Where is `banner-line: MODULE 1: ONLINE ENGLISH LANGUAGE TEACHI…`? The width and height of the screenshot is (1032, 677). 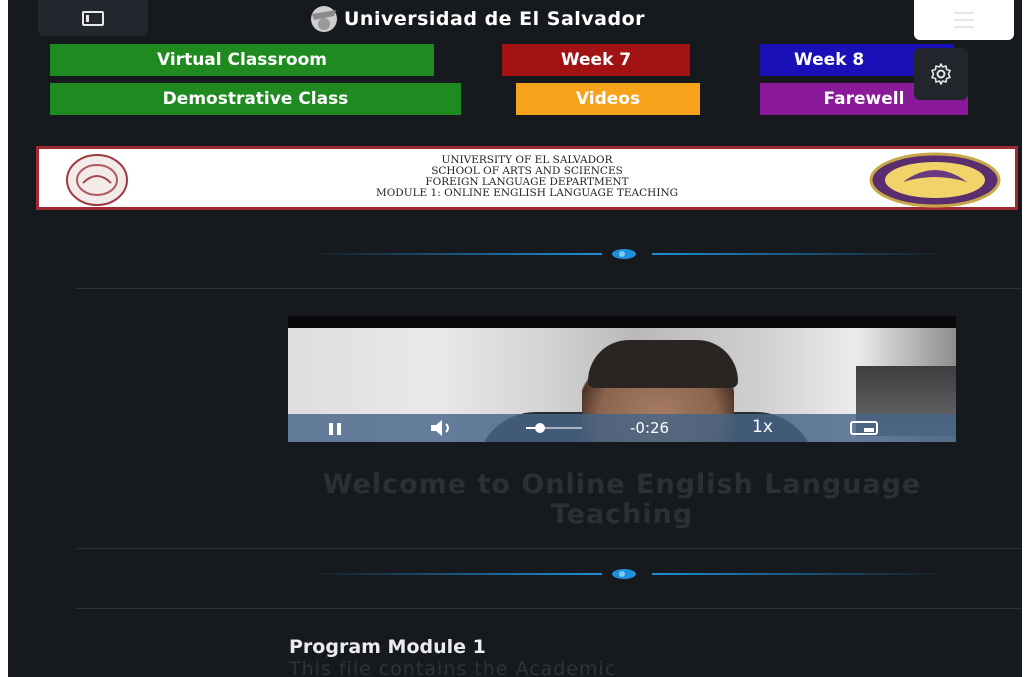 banner-line: MODULE 1: ONLINE ENGLISH LANGUAGE TEACHI… is located at coordinates (527, 193).